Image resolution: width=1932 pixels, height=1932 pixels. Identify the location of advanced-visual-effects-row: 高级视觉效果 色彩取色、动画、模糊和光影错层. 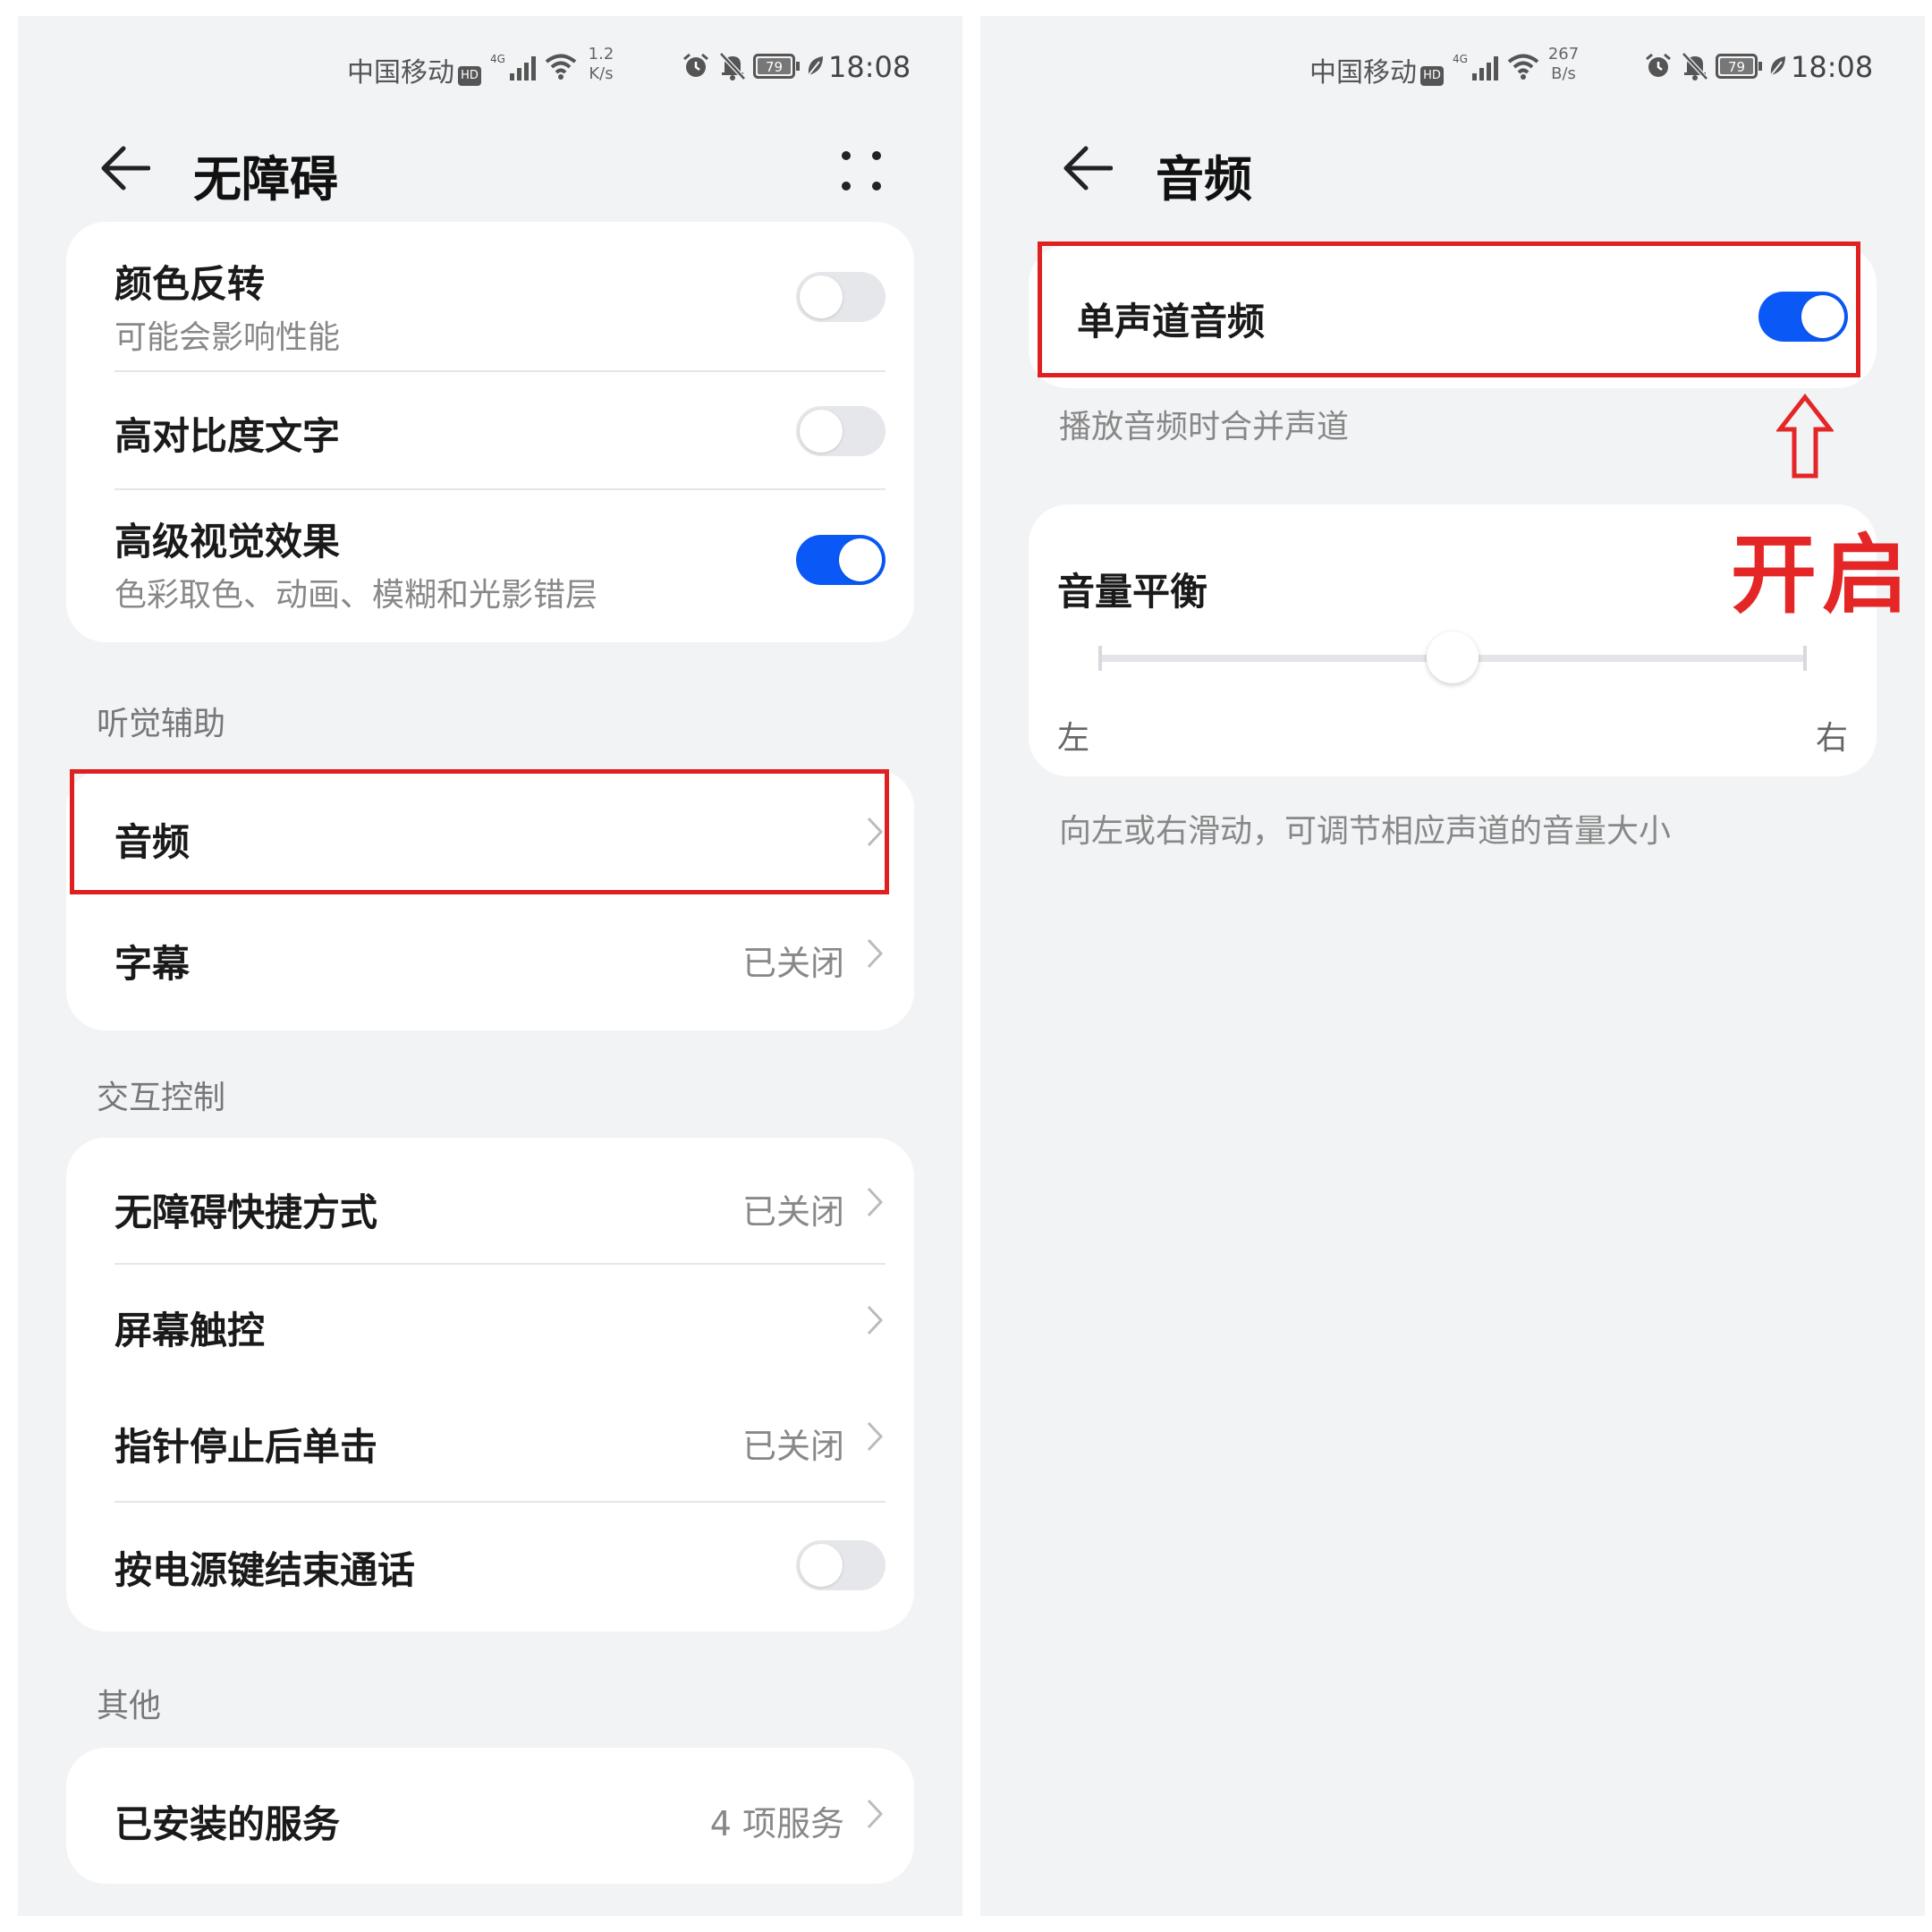
(490, 566).